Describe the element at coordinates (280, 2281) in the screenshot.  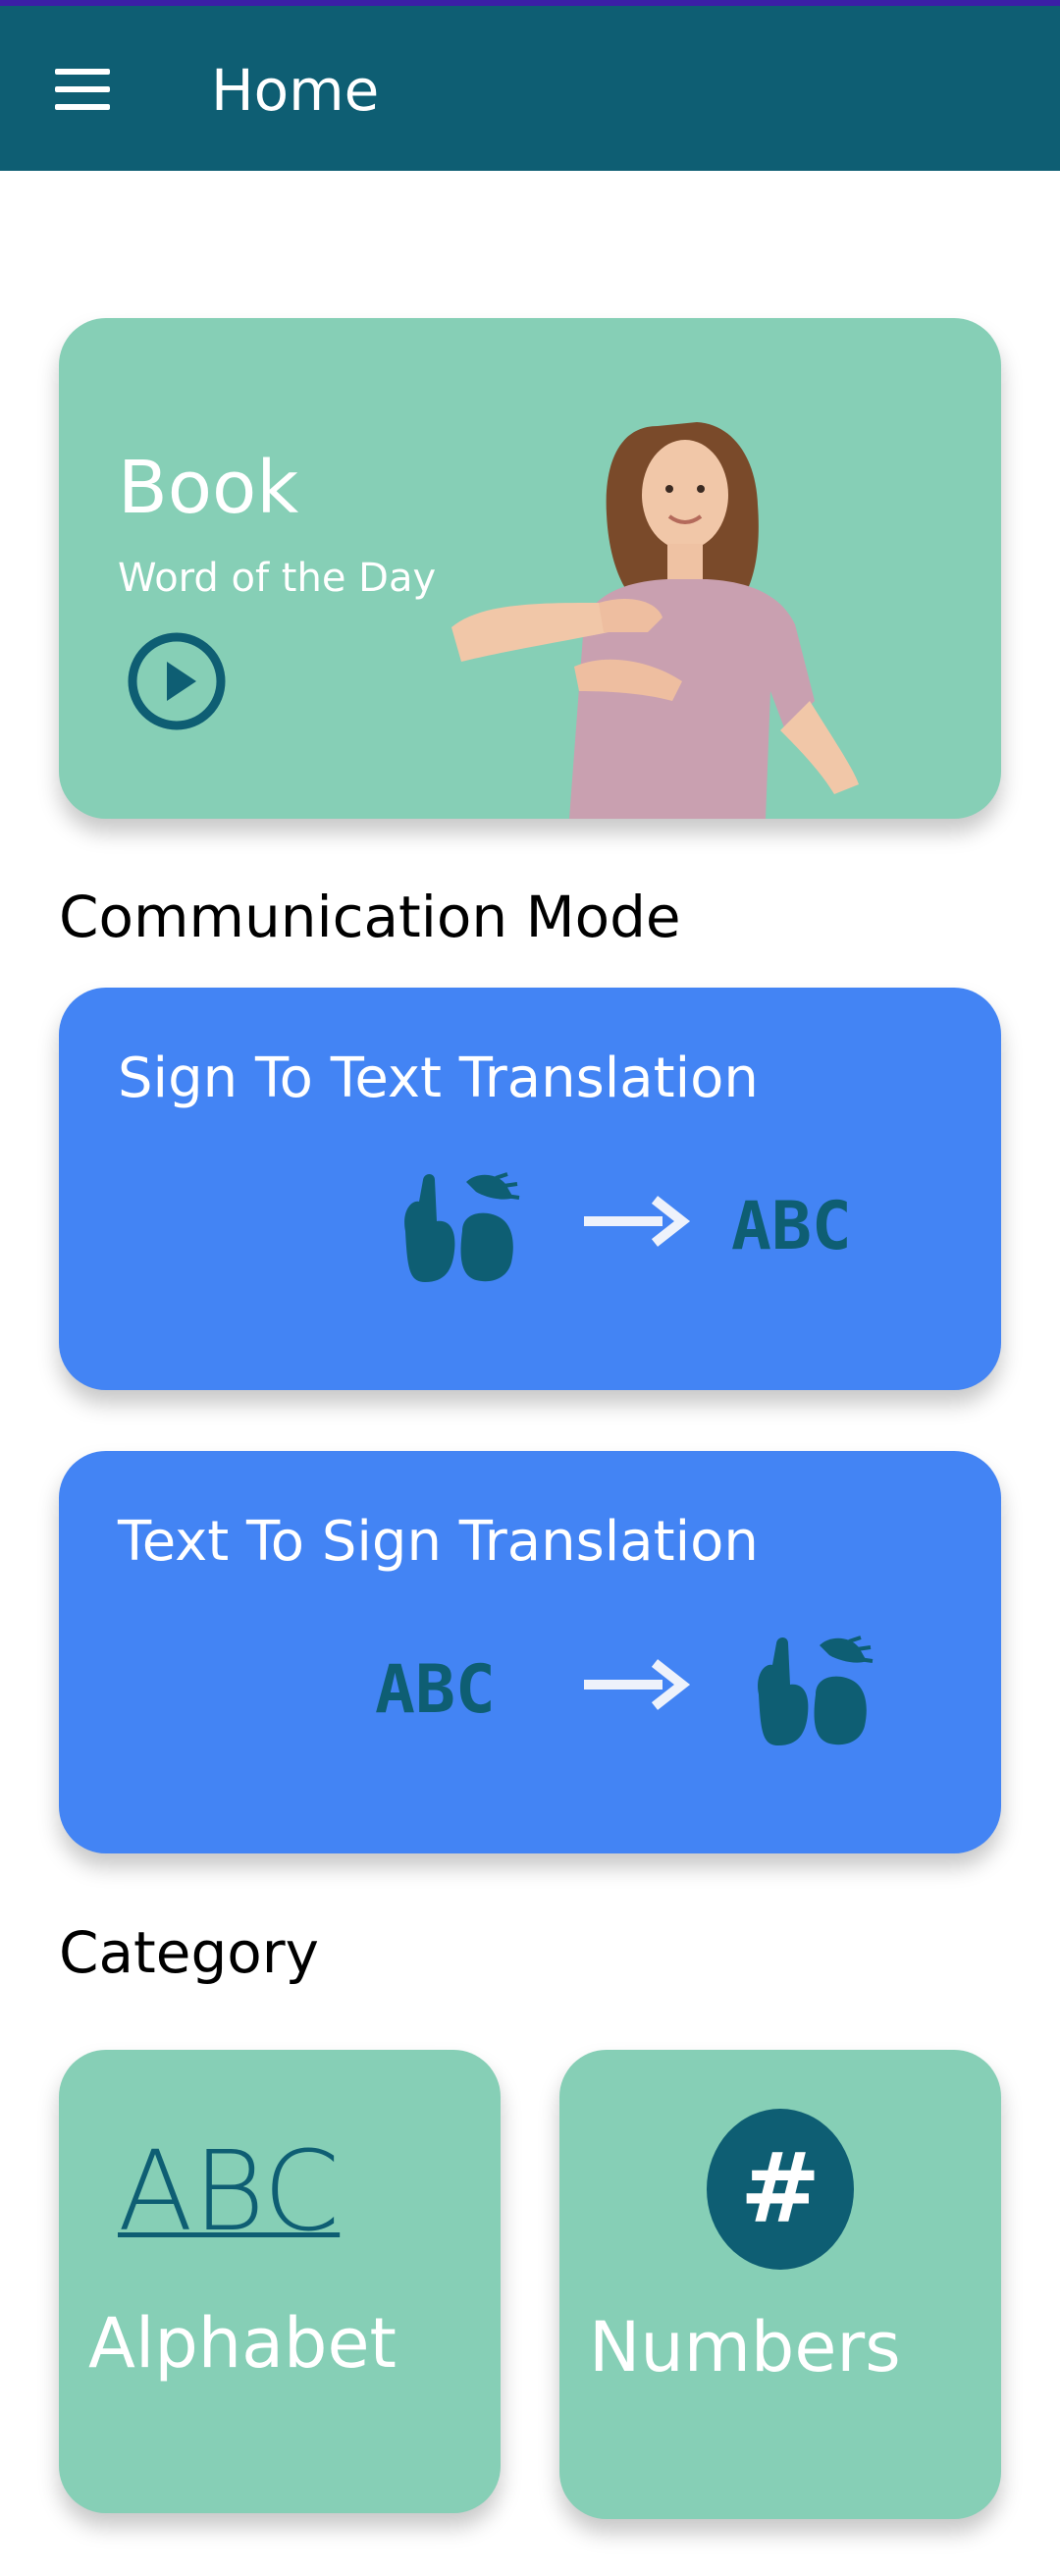
I see `category-alphabet-card: ABC Alphabet` at that location.